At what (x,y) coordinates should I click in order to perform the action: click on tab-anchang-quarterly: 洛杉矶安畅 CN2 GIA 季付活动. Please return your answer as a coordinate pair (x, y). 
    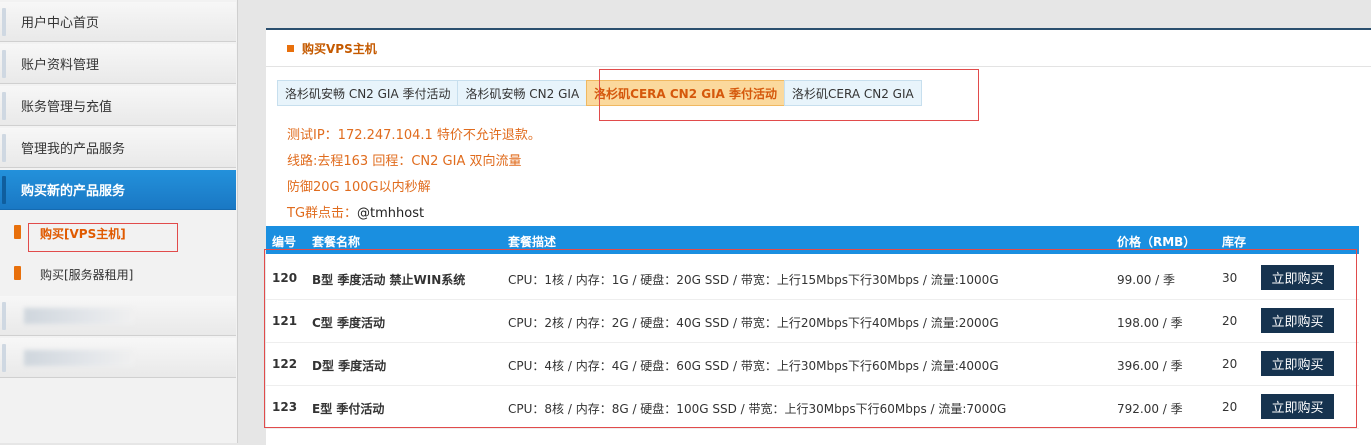
    Looking at the image, I should click on (367, 93).